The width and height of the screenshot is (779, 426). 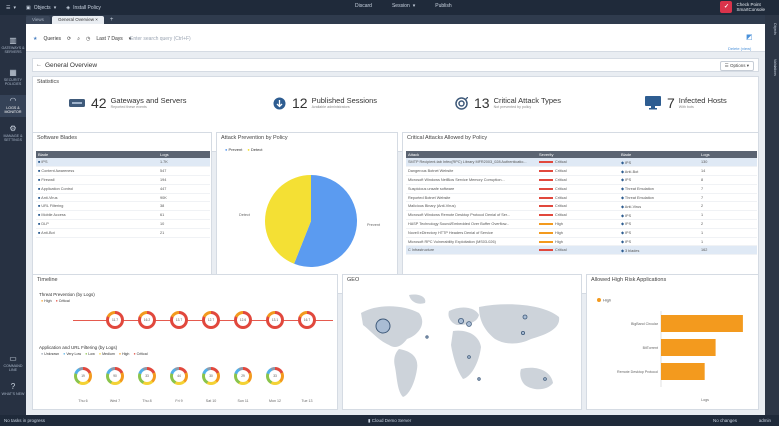 I want to click on app-day-ring: 19, so click(x=83, y=376).